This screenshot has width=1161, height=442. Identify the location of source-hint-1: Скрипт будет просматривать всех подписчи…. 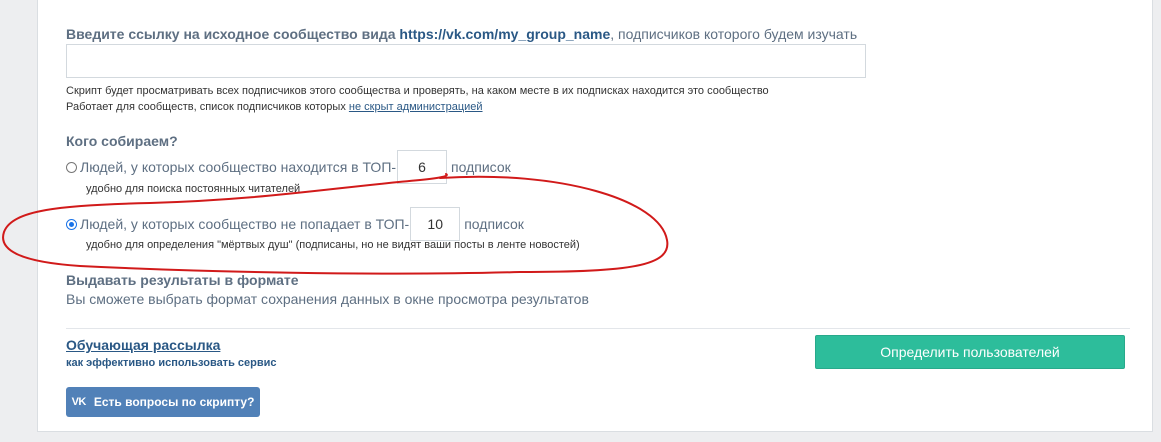
(417, 91).